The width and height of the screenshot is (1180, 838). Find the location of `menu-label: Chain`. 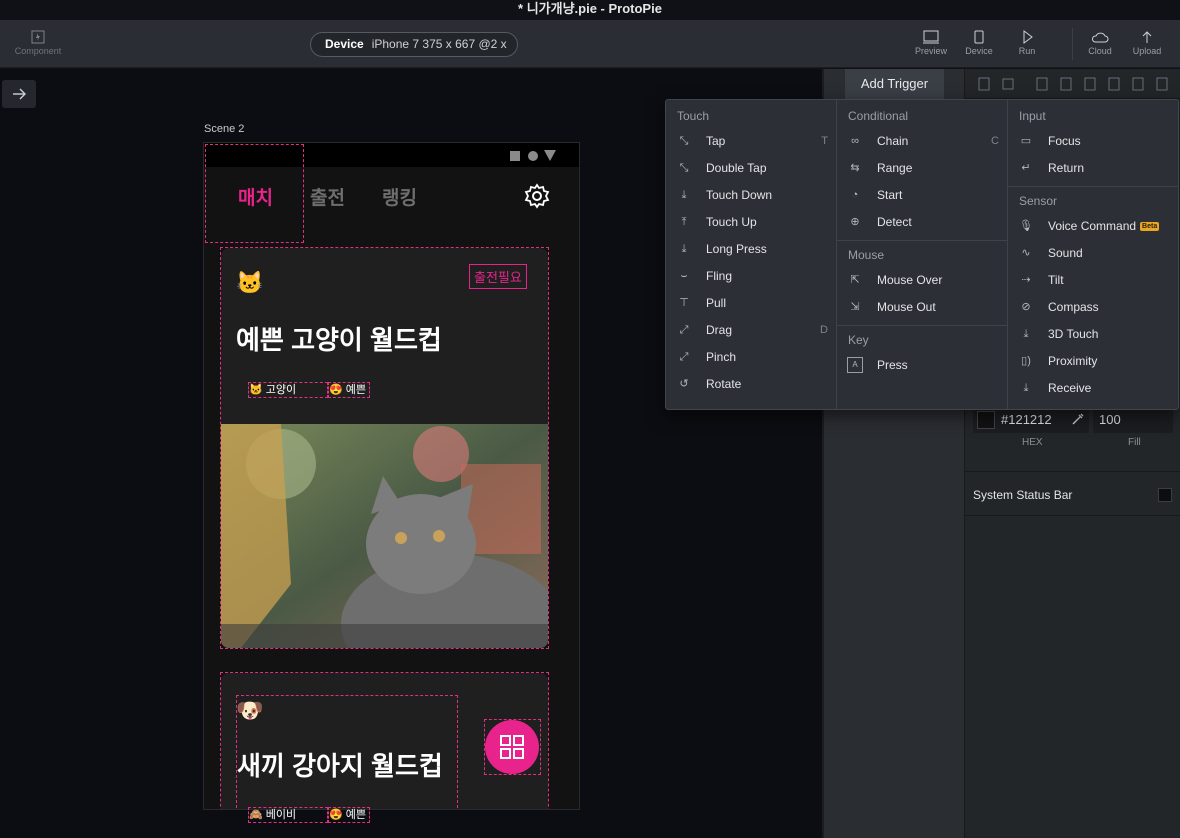

menu-label: Chain is located at coordinates (893, 141).